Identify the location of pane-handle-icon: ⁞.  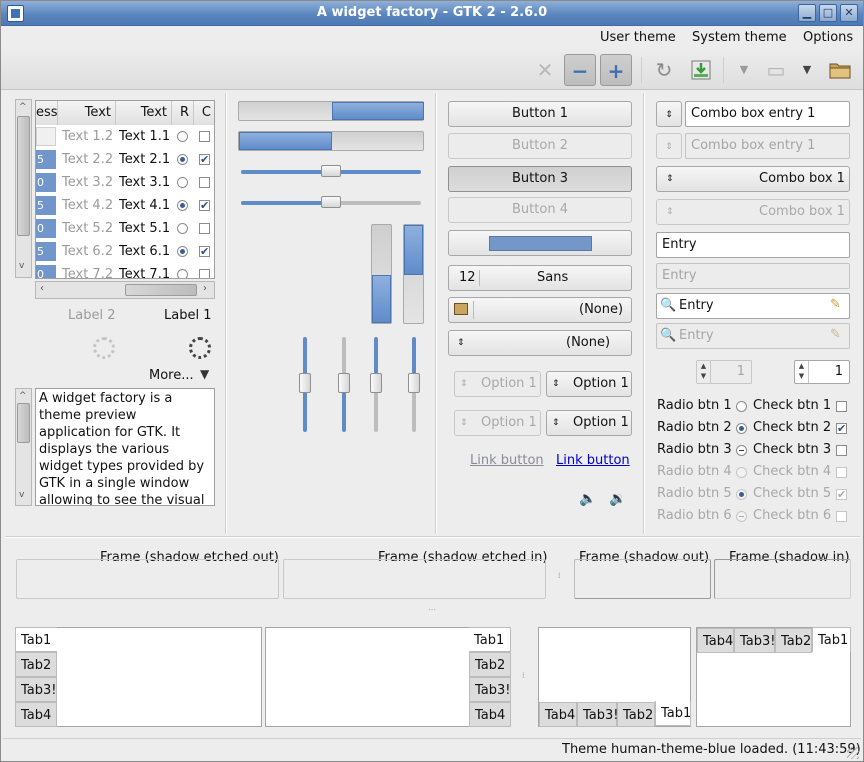
(559, 575).